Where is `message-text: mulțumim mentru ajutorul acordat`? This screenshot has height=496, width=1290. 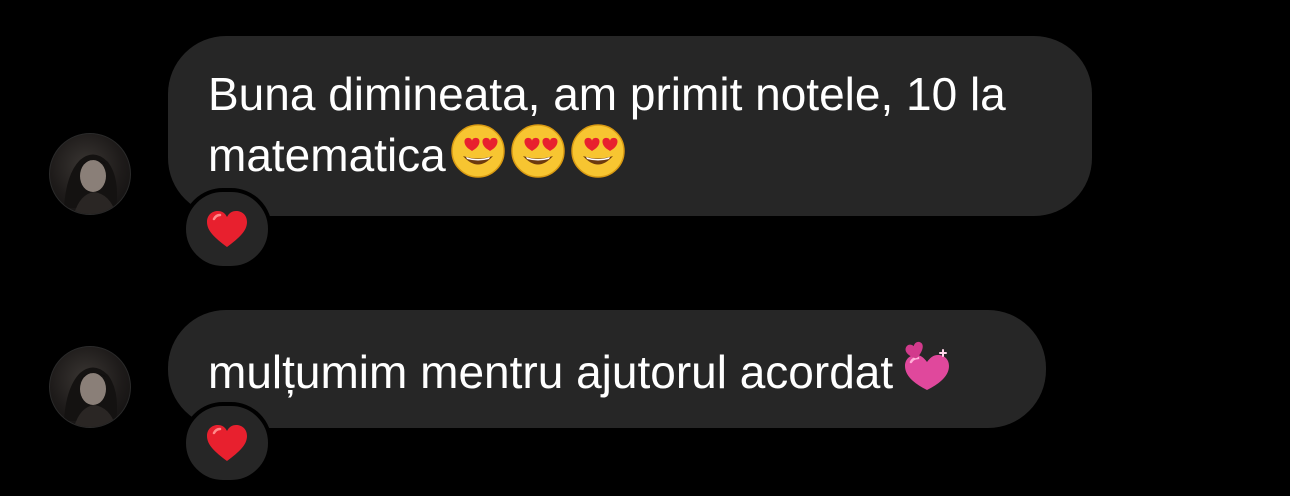
message-text: mulțumim mentru ajutorul acordat is located at coordinates (551, 372).